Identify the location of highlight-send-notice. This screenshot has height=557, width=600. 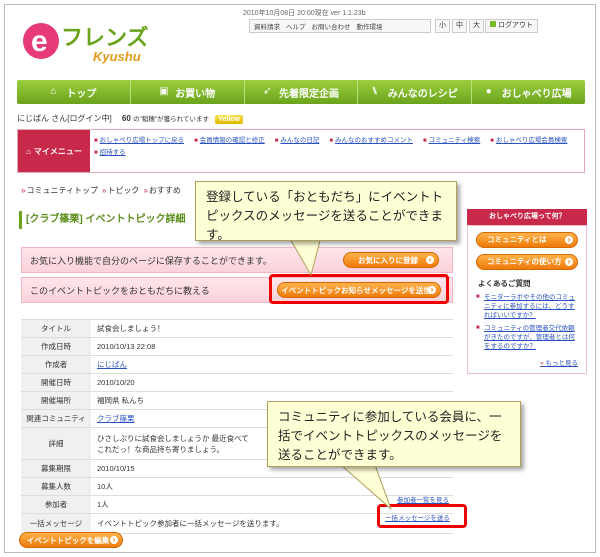
(359, 289).